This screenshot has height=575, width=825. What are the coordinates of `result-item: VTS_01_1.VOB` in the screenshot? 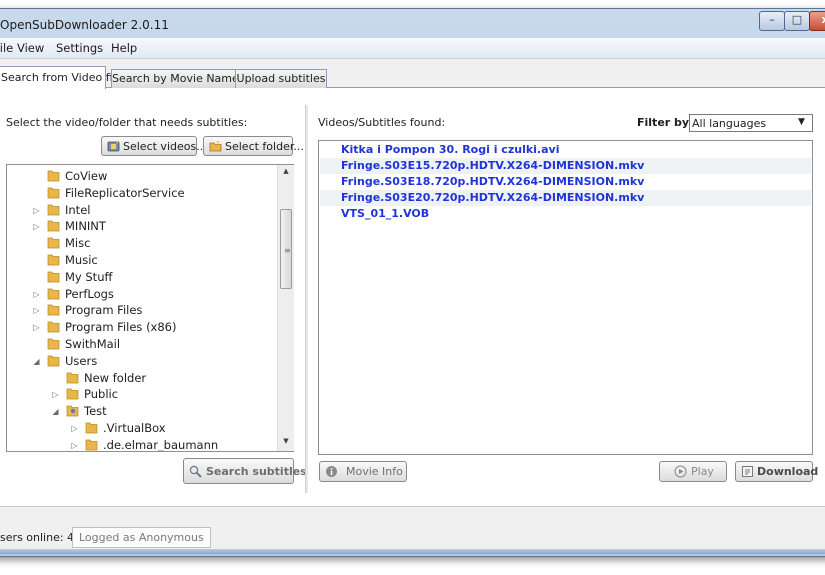 It's located at (565, 214).